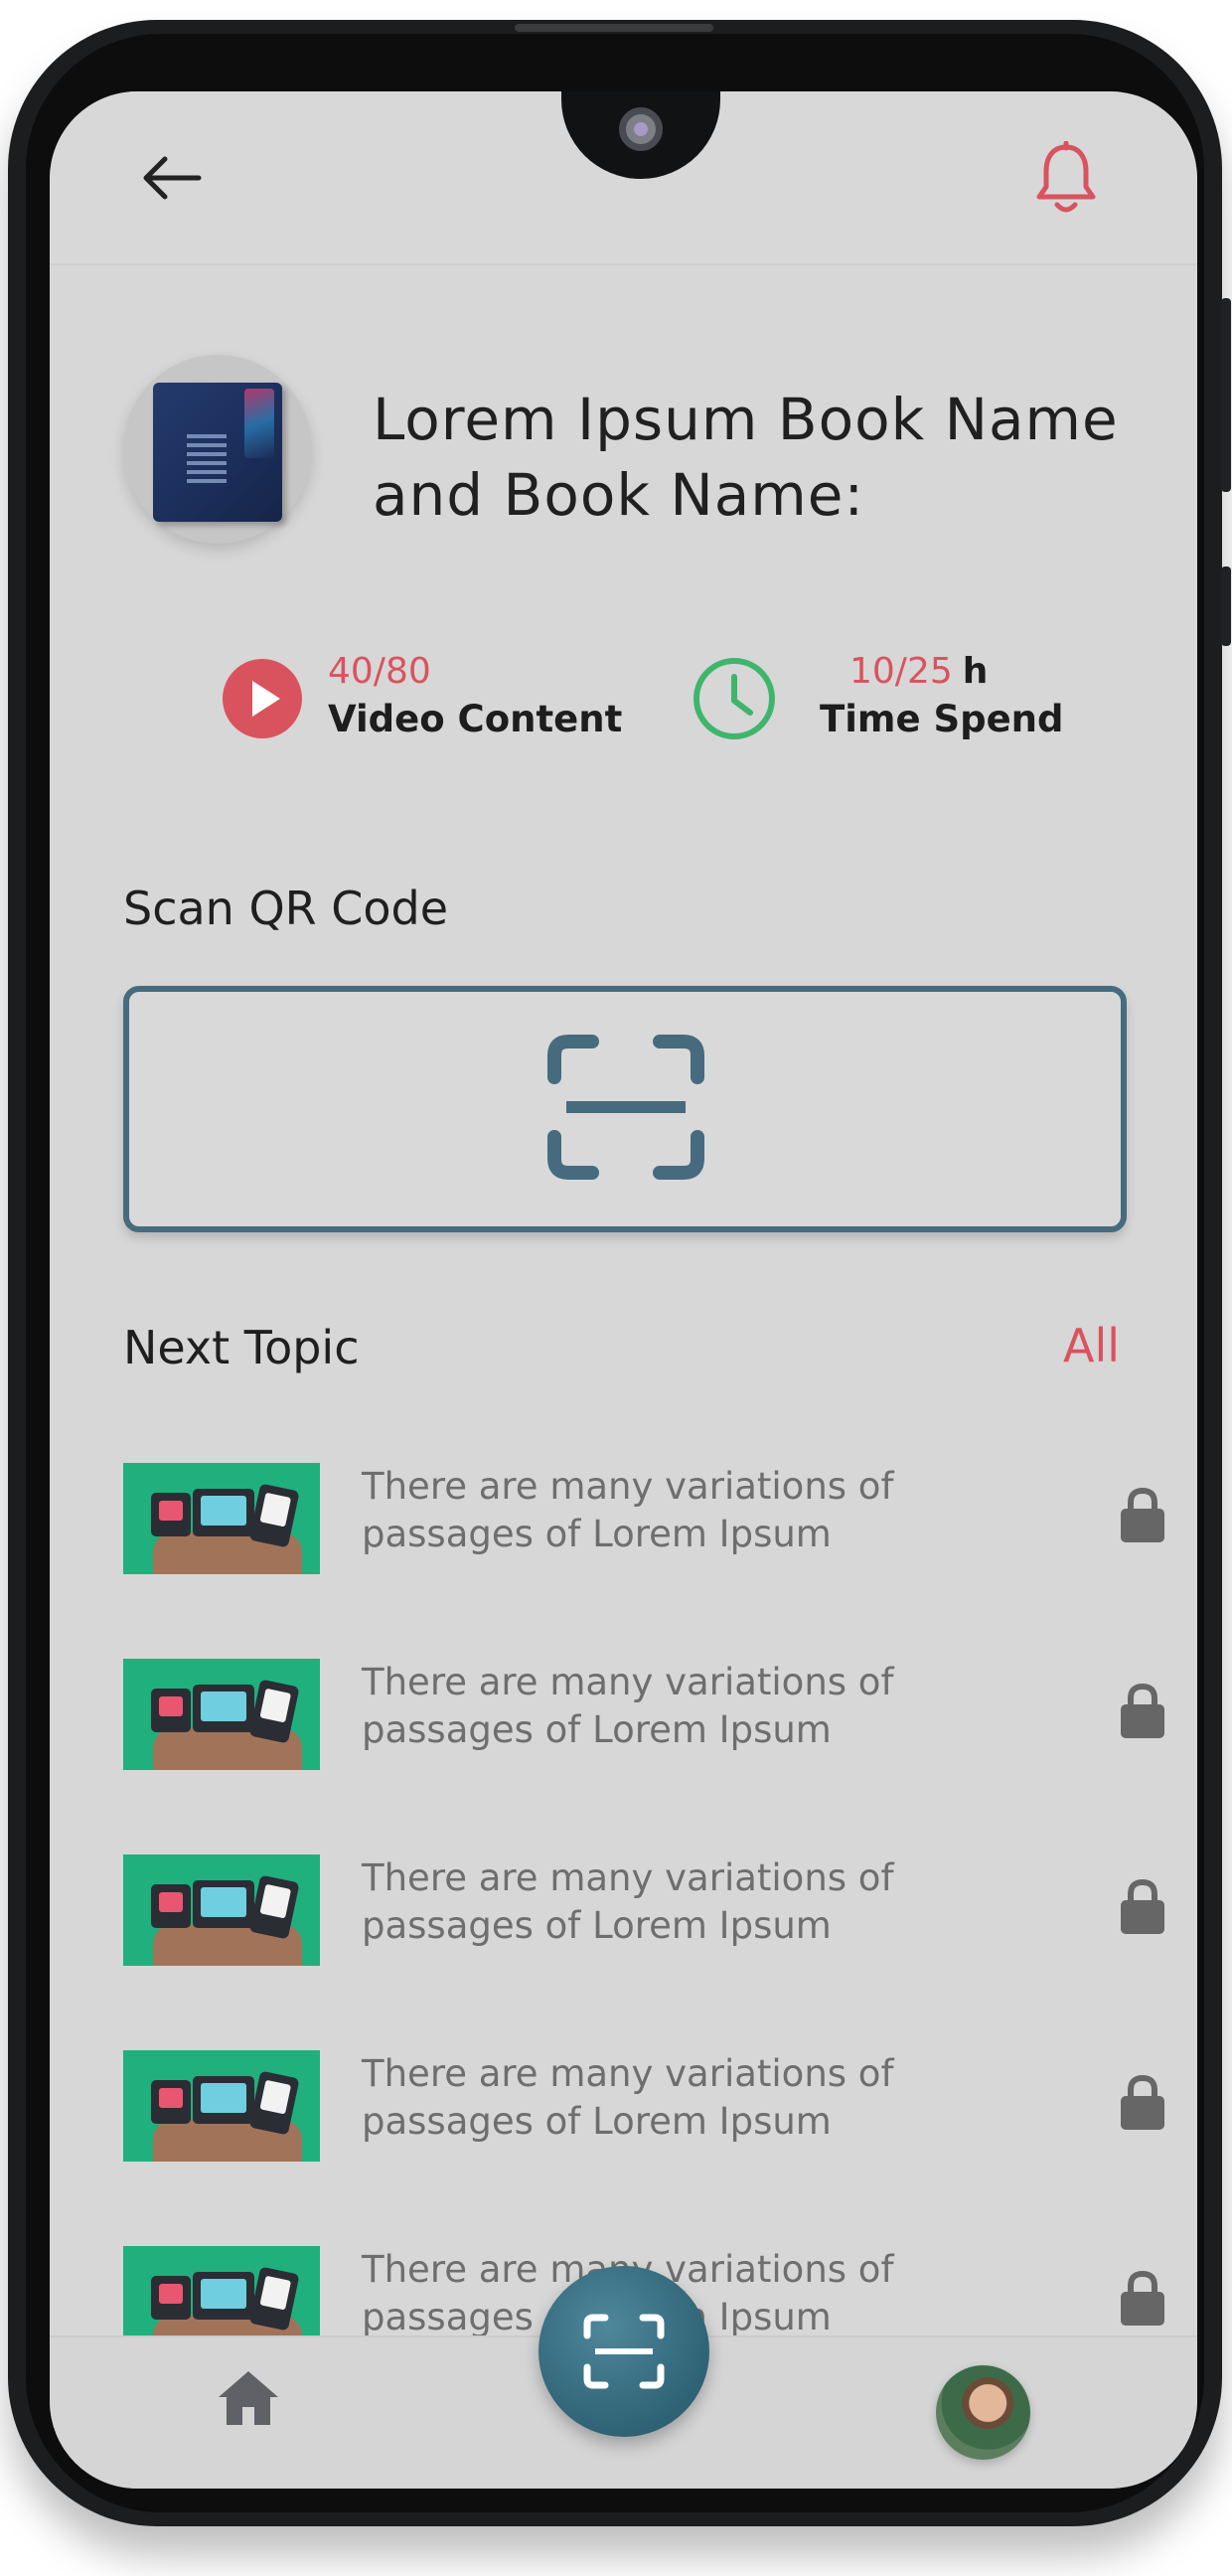 This screenshot has height=2576, width=1232. I want to click on next-topic-title: Next Topic, so click(242, 1347).